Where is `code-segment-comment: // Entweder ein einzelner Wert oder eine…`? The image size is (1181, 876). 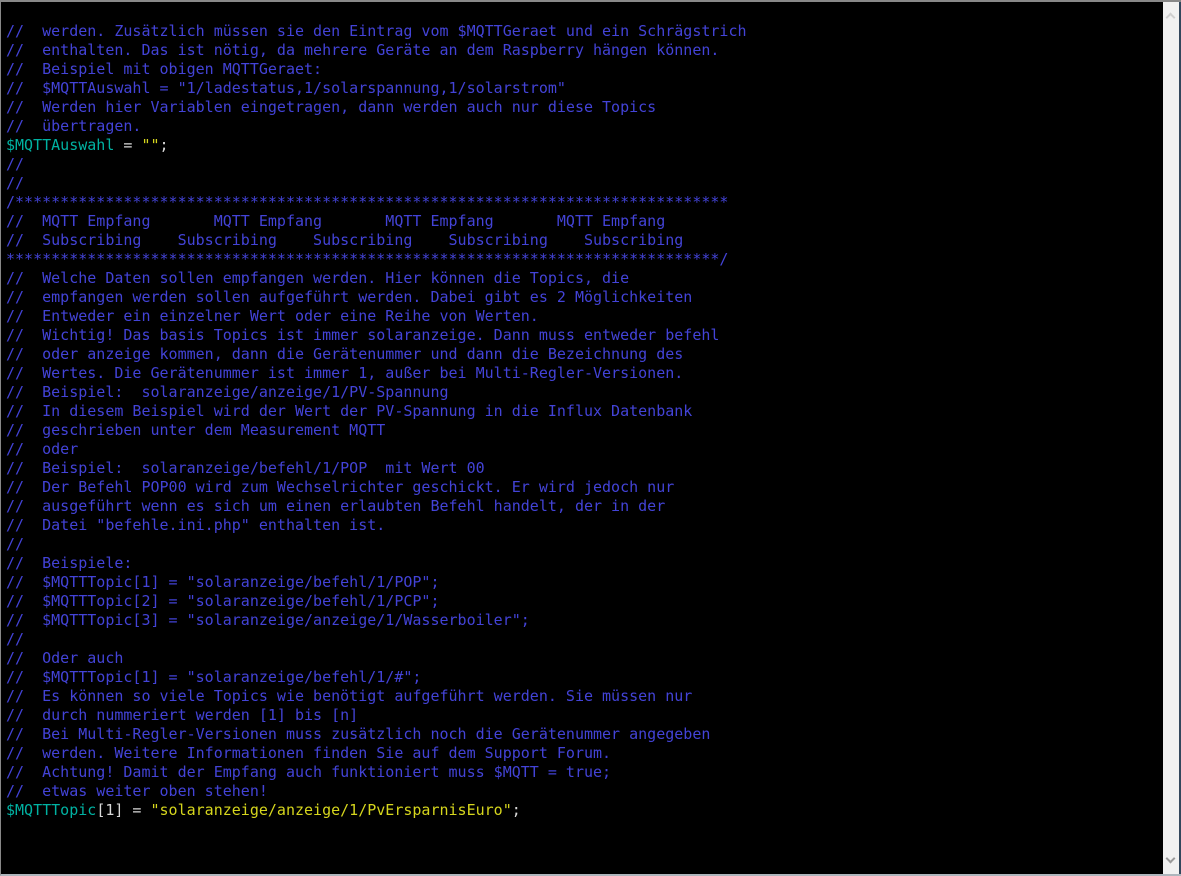
code-segment-comment: // Entweder ein einzelner Wert oder eine… is located at coordinates (272, 316).